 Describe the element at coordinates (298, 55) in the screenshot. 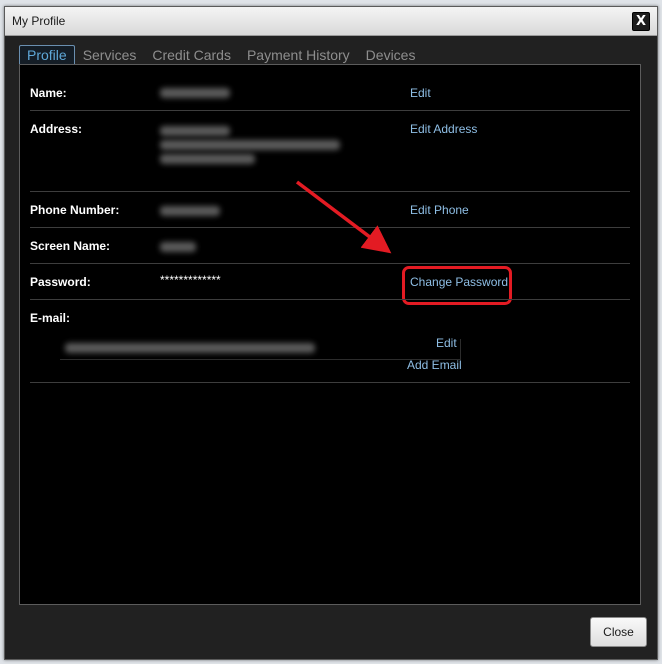

I see `tab-payment-history: Payment History` at that location.